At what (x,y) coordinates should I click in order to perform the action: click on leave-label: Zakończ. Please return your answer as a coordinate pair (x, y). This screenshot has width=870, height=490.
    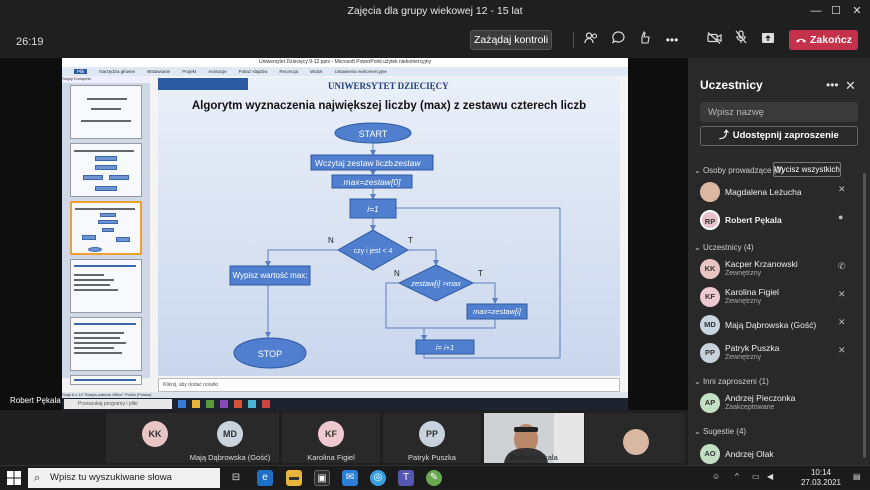
    Looking at the image, I should click on (830, 40).